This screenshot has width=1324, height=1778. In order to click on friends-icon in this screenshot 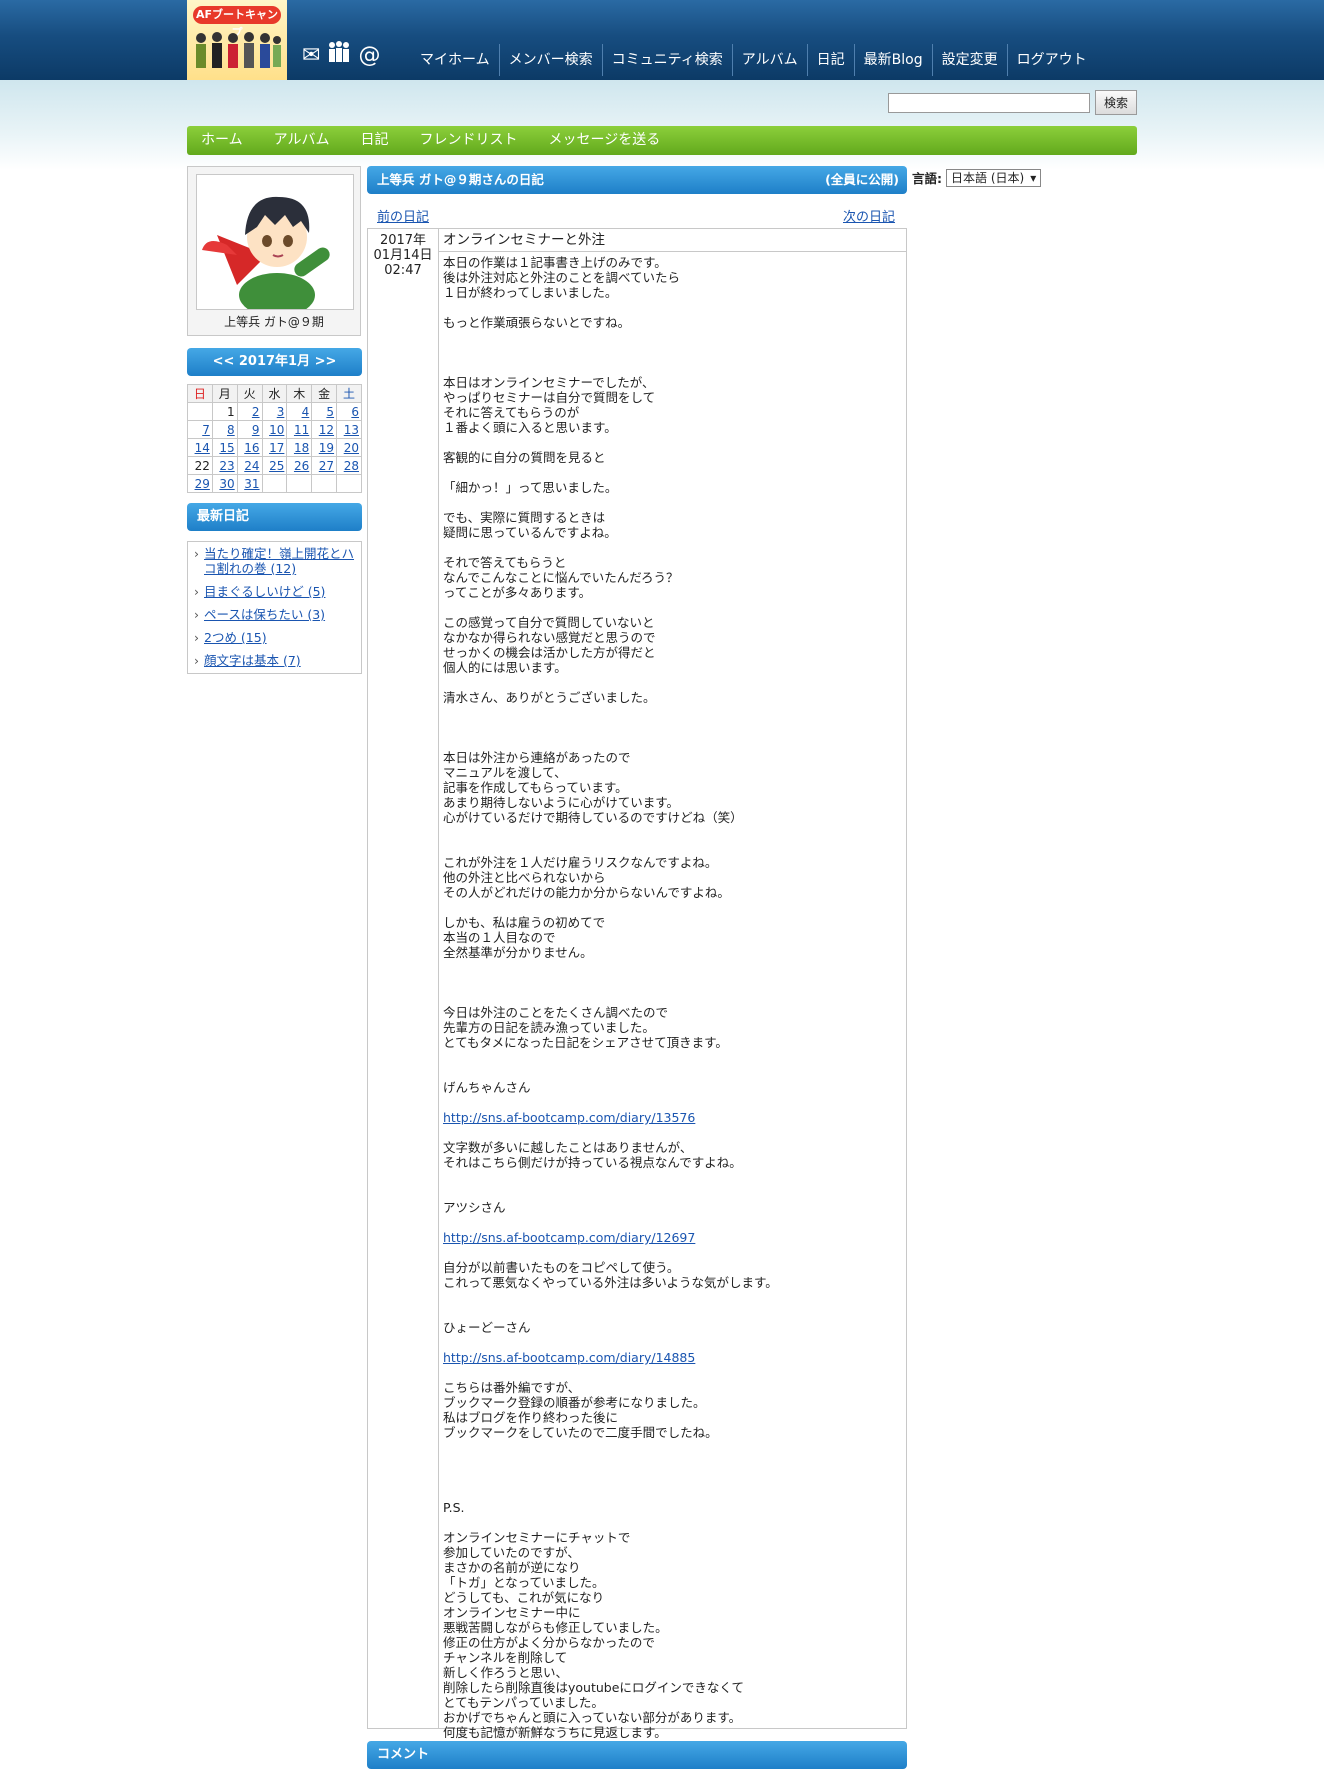, I will do `click(339, 56)`.